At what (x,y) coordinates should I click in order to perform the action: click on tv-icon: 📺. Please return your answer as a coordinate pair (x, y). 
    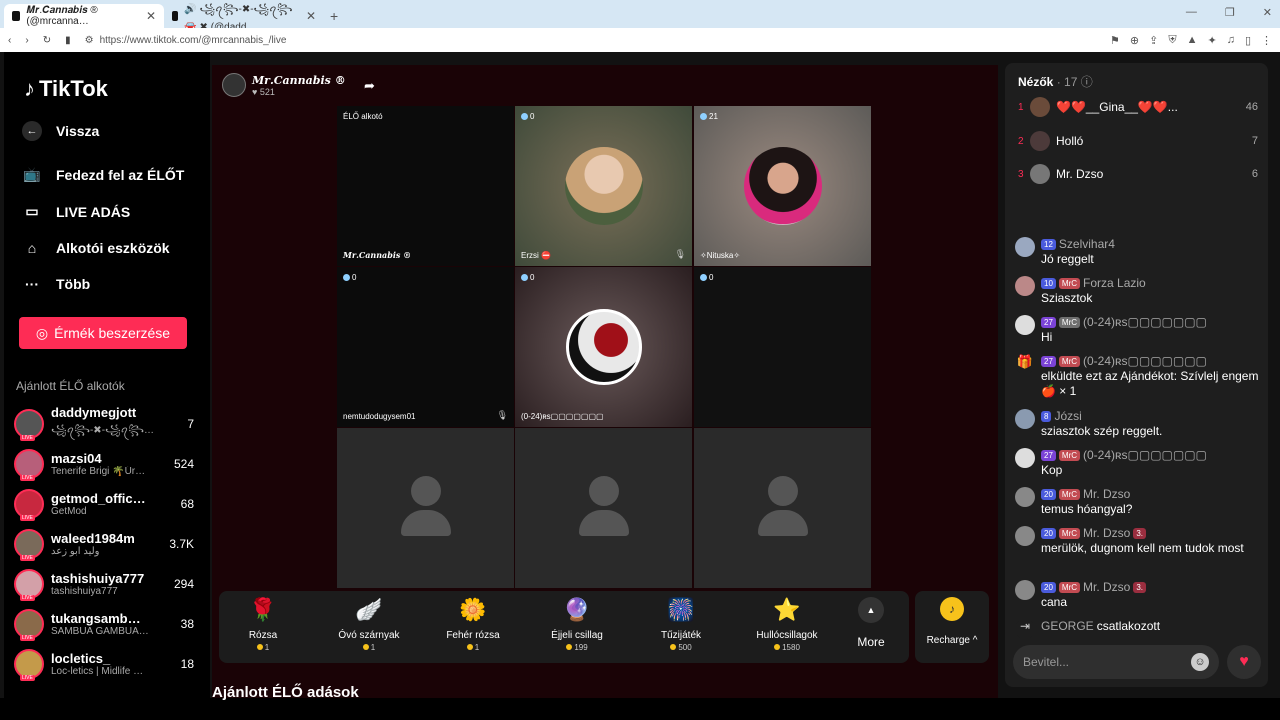
    Looking at the image, I should click on (32, 174).